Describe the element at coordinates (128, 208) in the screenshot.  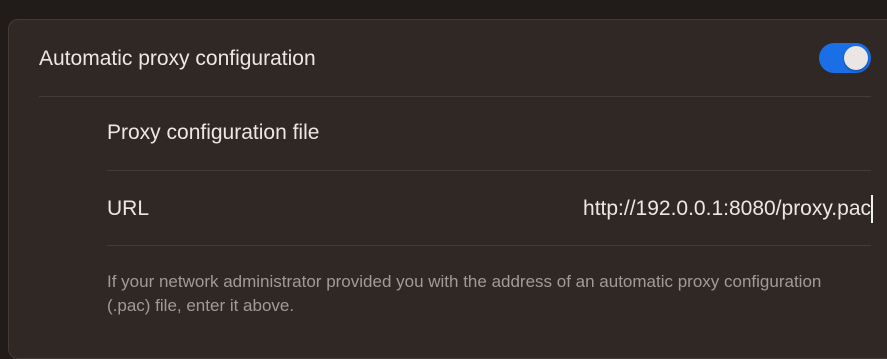
I see `url-label: URL` at that location.